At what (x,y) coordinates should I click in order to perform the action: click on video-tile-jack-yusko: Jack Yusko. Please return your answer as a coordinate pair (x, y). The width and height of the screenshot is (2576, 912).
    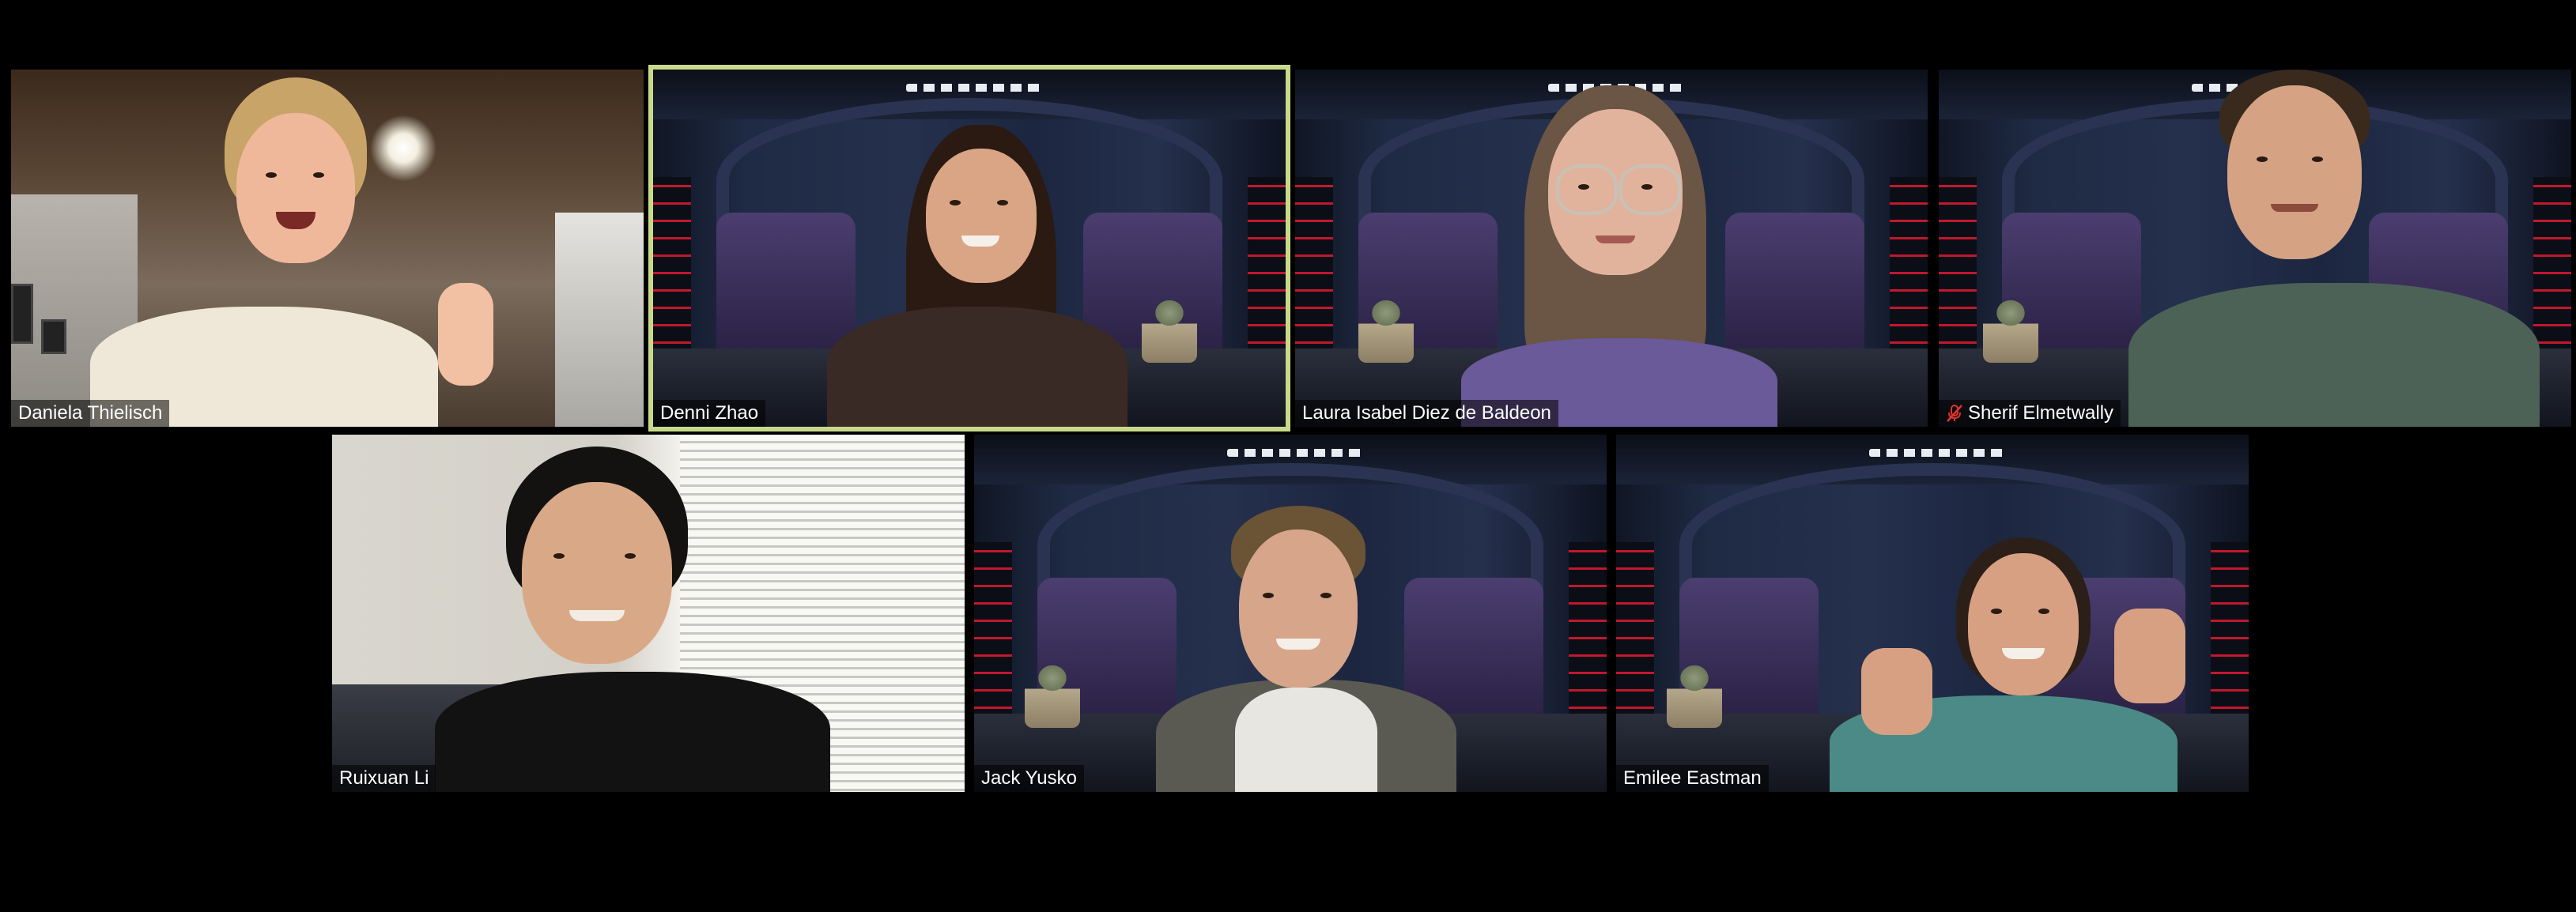
    Looking at the image, I should click on (1290, 613).